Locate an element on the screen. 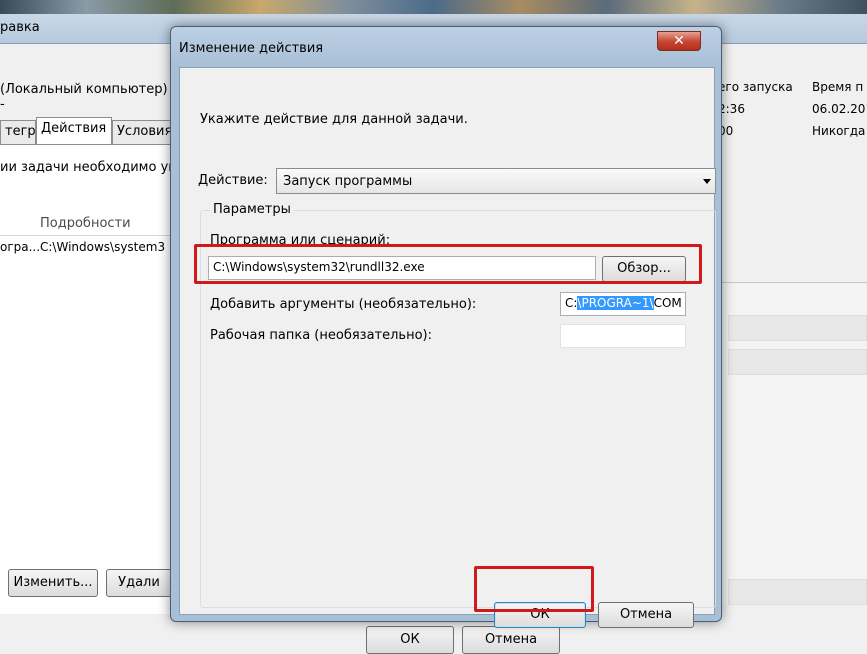 This screenshot has width=867, height=654. arguments-prefix: C: is located at coordinates (571, 303).